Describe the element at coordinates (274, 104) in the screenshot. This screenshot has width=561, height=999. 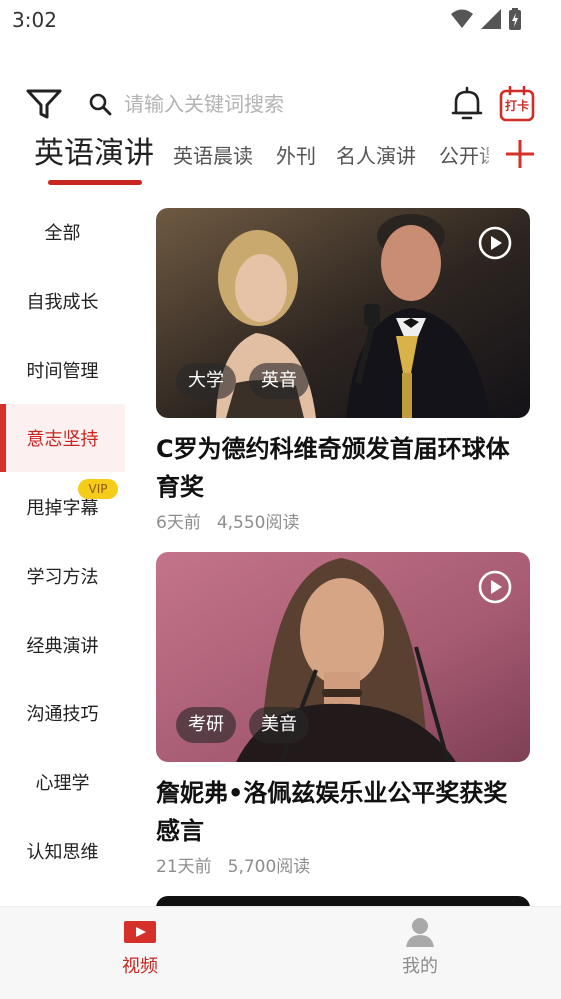
I see `search-input` at that location.